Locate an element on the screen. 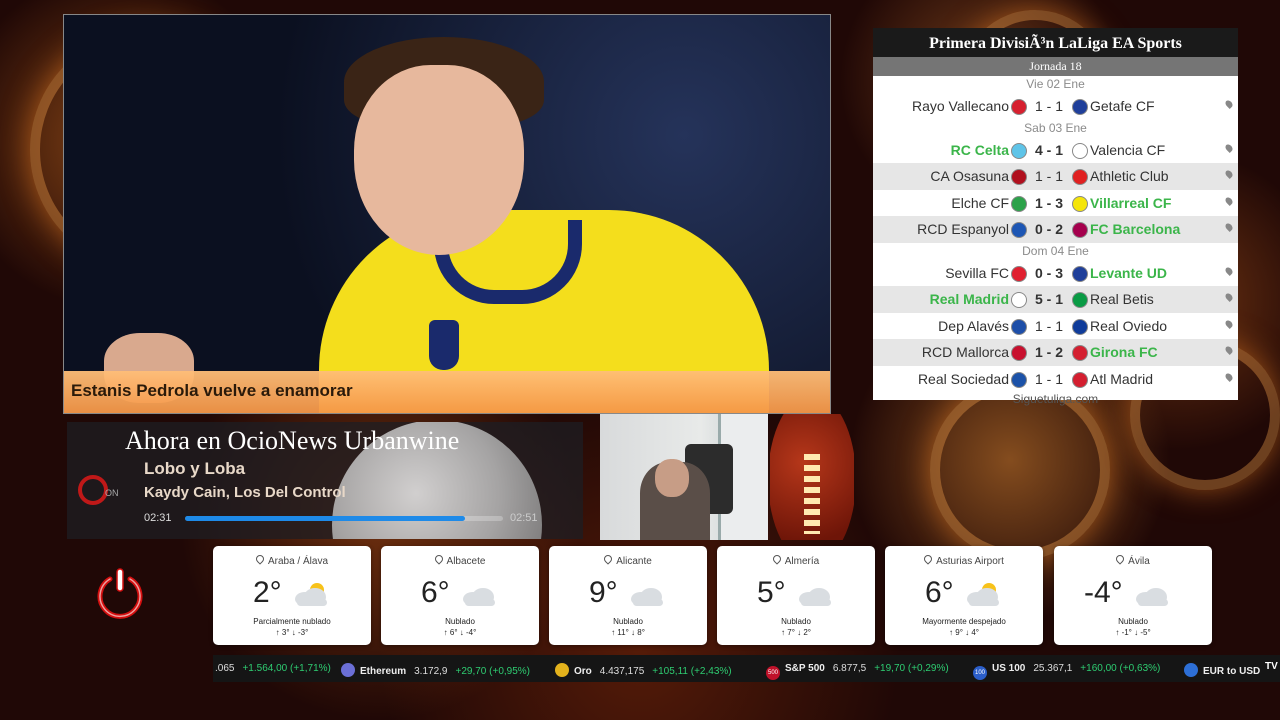 This screenshot has height=720, width=1280. ticker-item: Ethereum 3.172,9 +29,70 (+0,95%) is located at coordinates (435, 670).